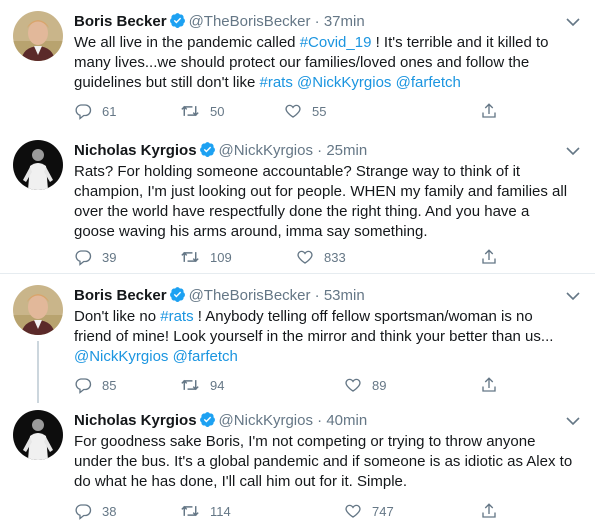 This screenshot has width=595, height=531. I want to click on like-button: 747, so click(369, 511).